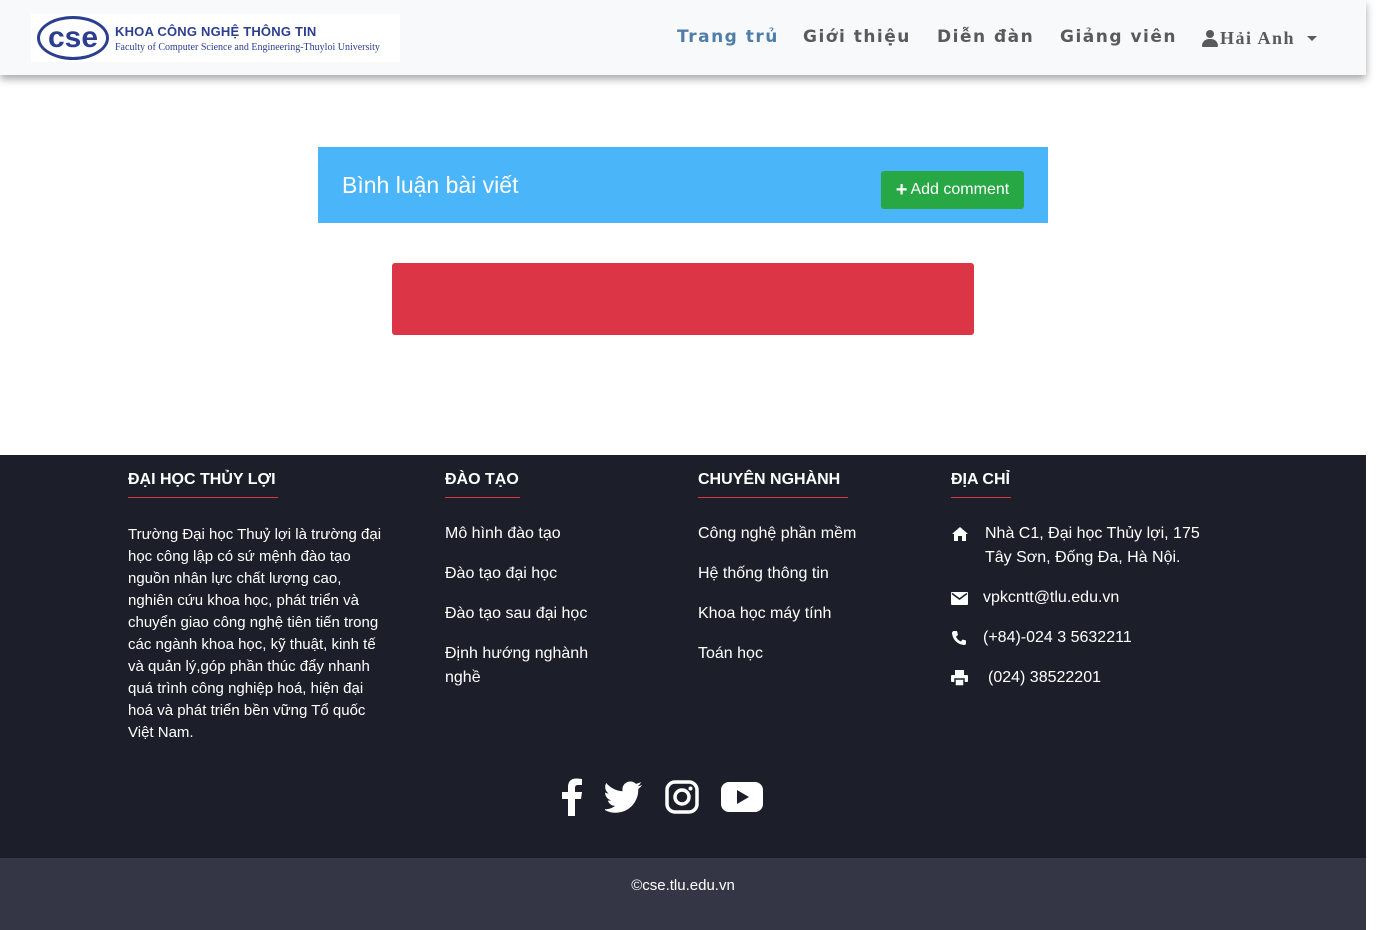 The width and height of the screenshot is (1381, 930). I want to click on footer-link-postgraduate: Đào tạo sau đại học, so click(516, 614).